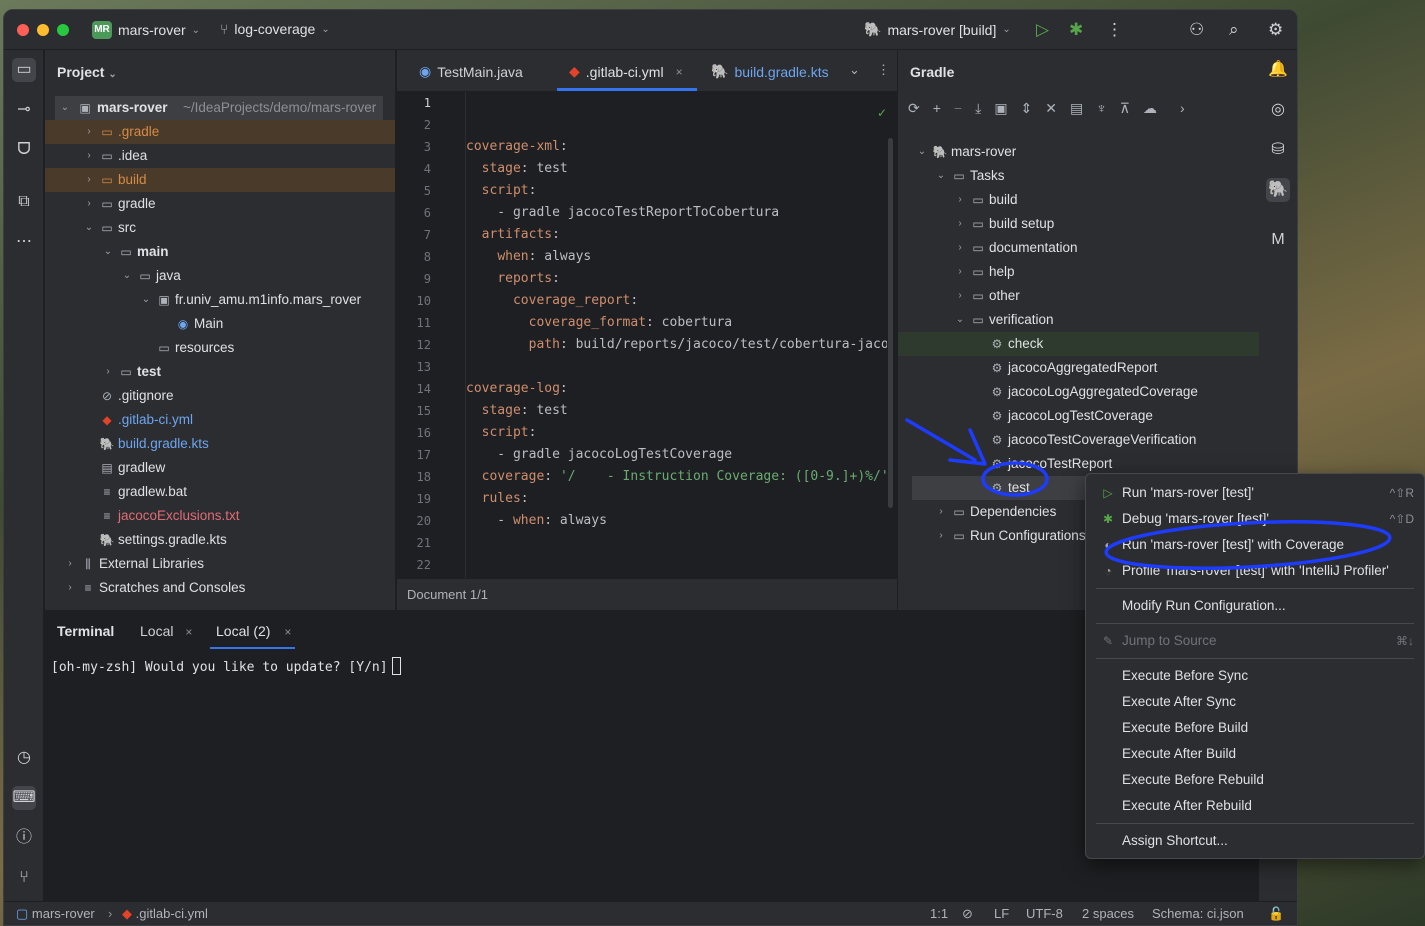 This screenshot has width=1425, height=926. Describe the element at coordinates (1042, 30) in the screenshot. I see `run-icon: ▷` at that location.